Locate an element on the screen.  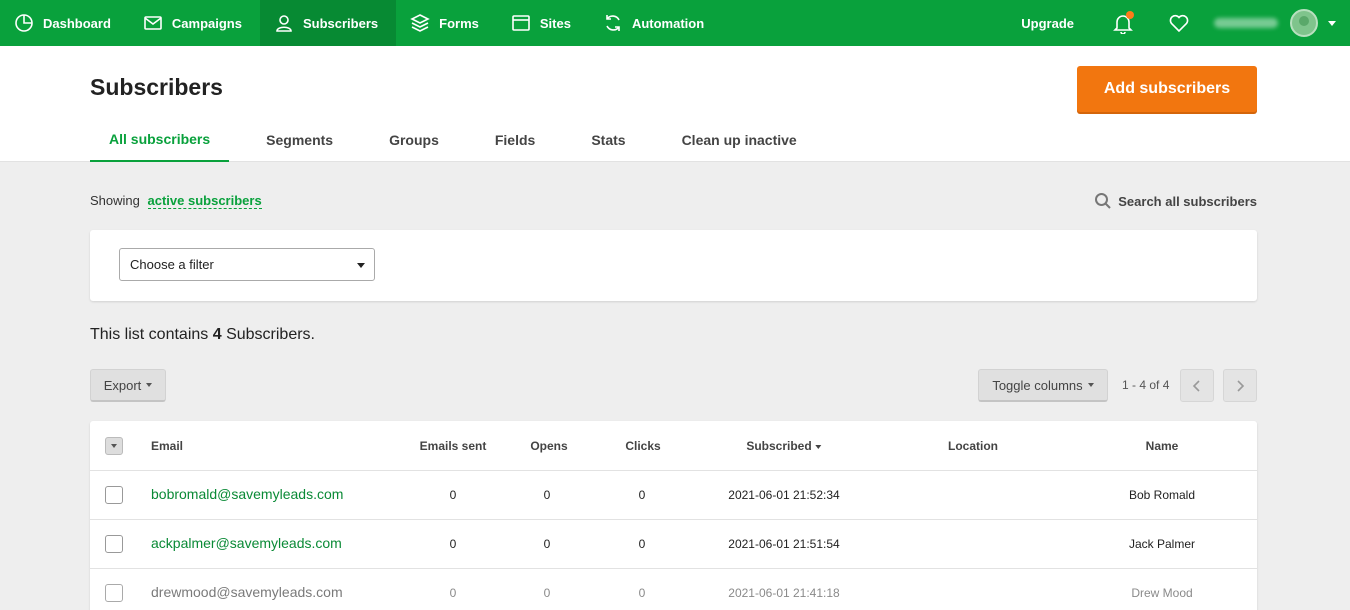
envelope-icon is located at coordinates (153, 23).